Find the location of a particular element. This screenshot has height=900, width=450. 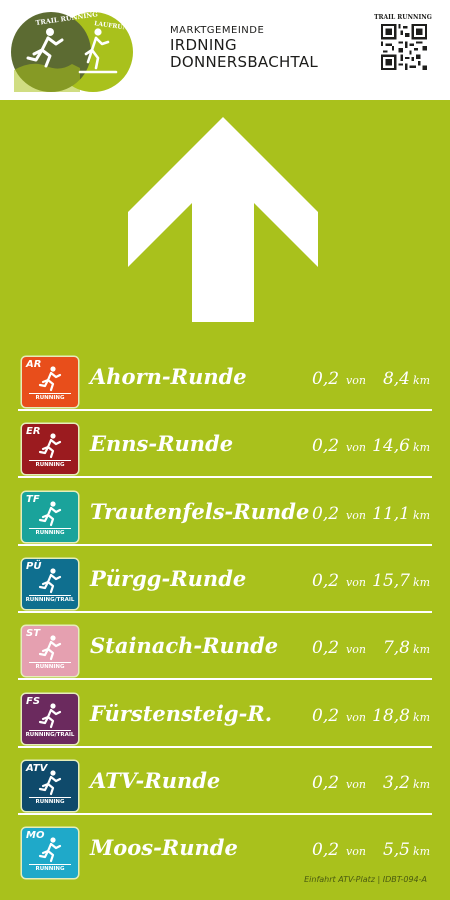

route-row: ER RUNNING Enns-Runde 0,2 von 14,6 km is located at coordinates (225, 448).